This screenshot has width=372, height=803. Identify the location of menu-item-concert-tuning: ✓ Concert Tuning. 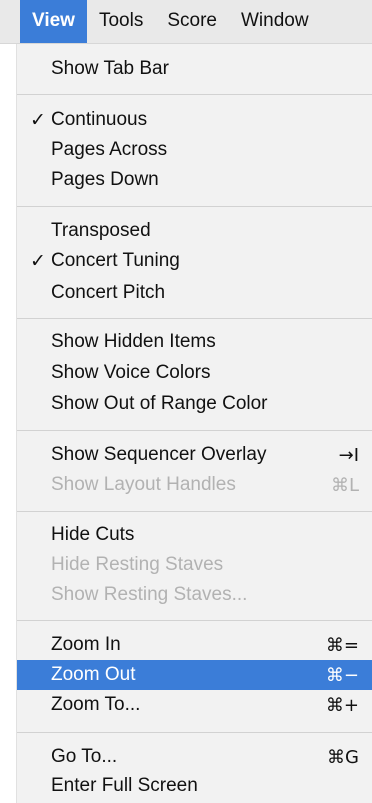
(194, 261).